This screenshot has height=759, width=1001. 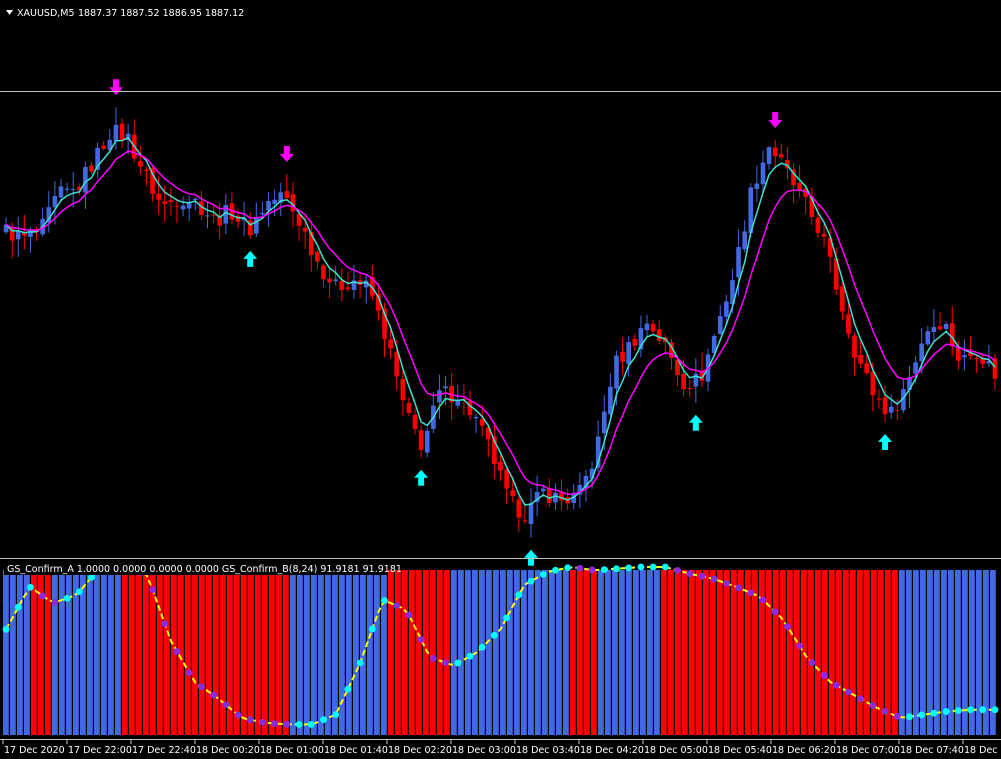 What do you see at coordinates (868, 750) in the screenshot?
I see `time-tick-label: 18 Dec 07:00` at bounding box center [868, 750].